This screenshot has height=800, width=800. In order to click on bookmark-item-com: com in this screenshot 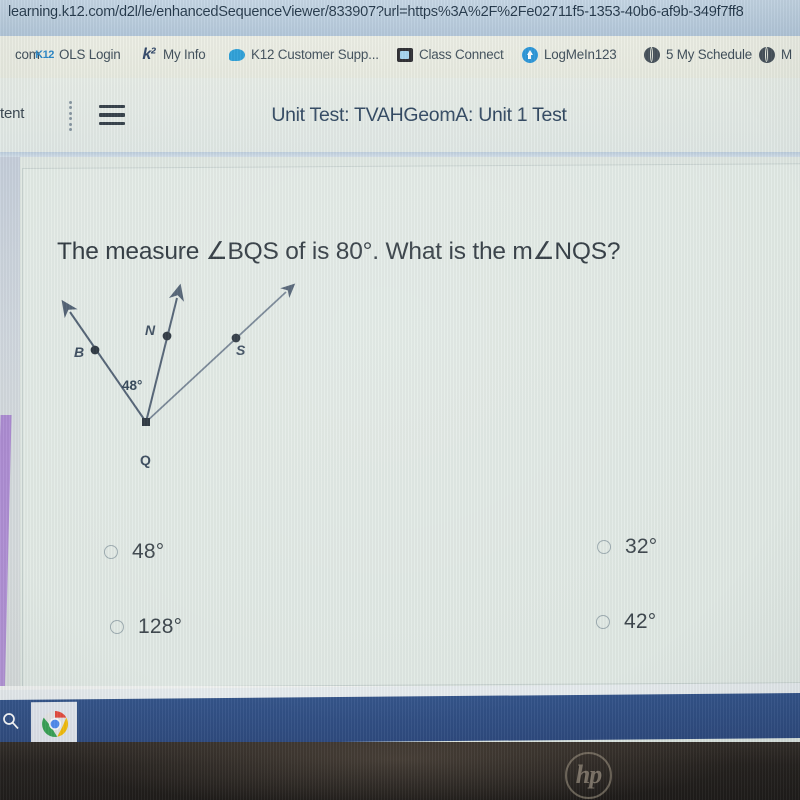, I will do `click(20, 54)`.